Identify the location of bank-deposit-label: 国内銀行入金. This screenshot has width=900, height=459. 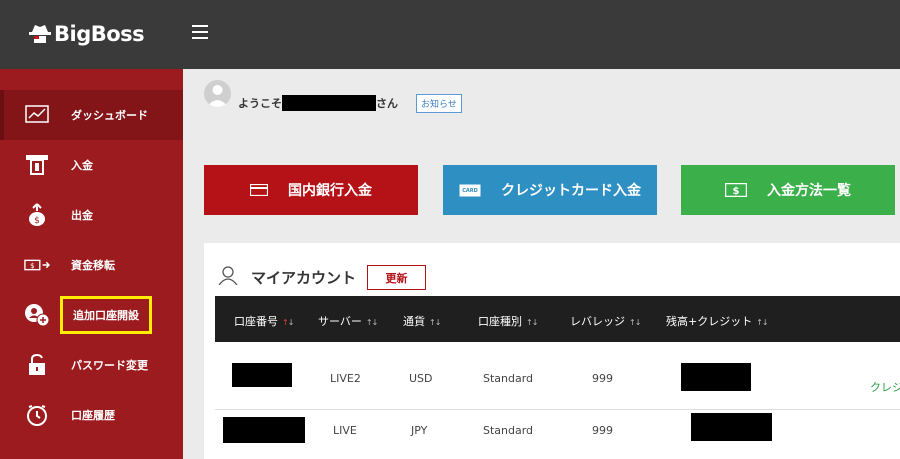
(330, 191).